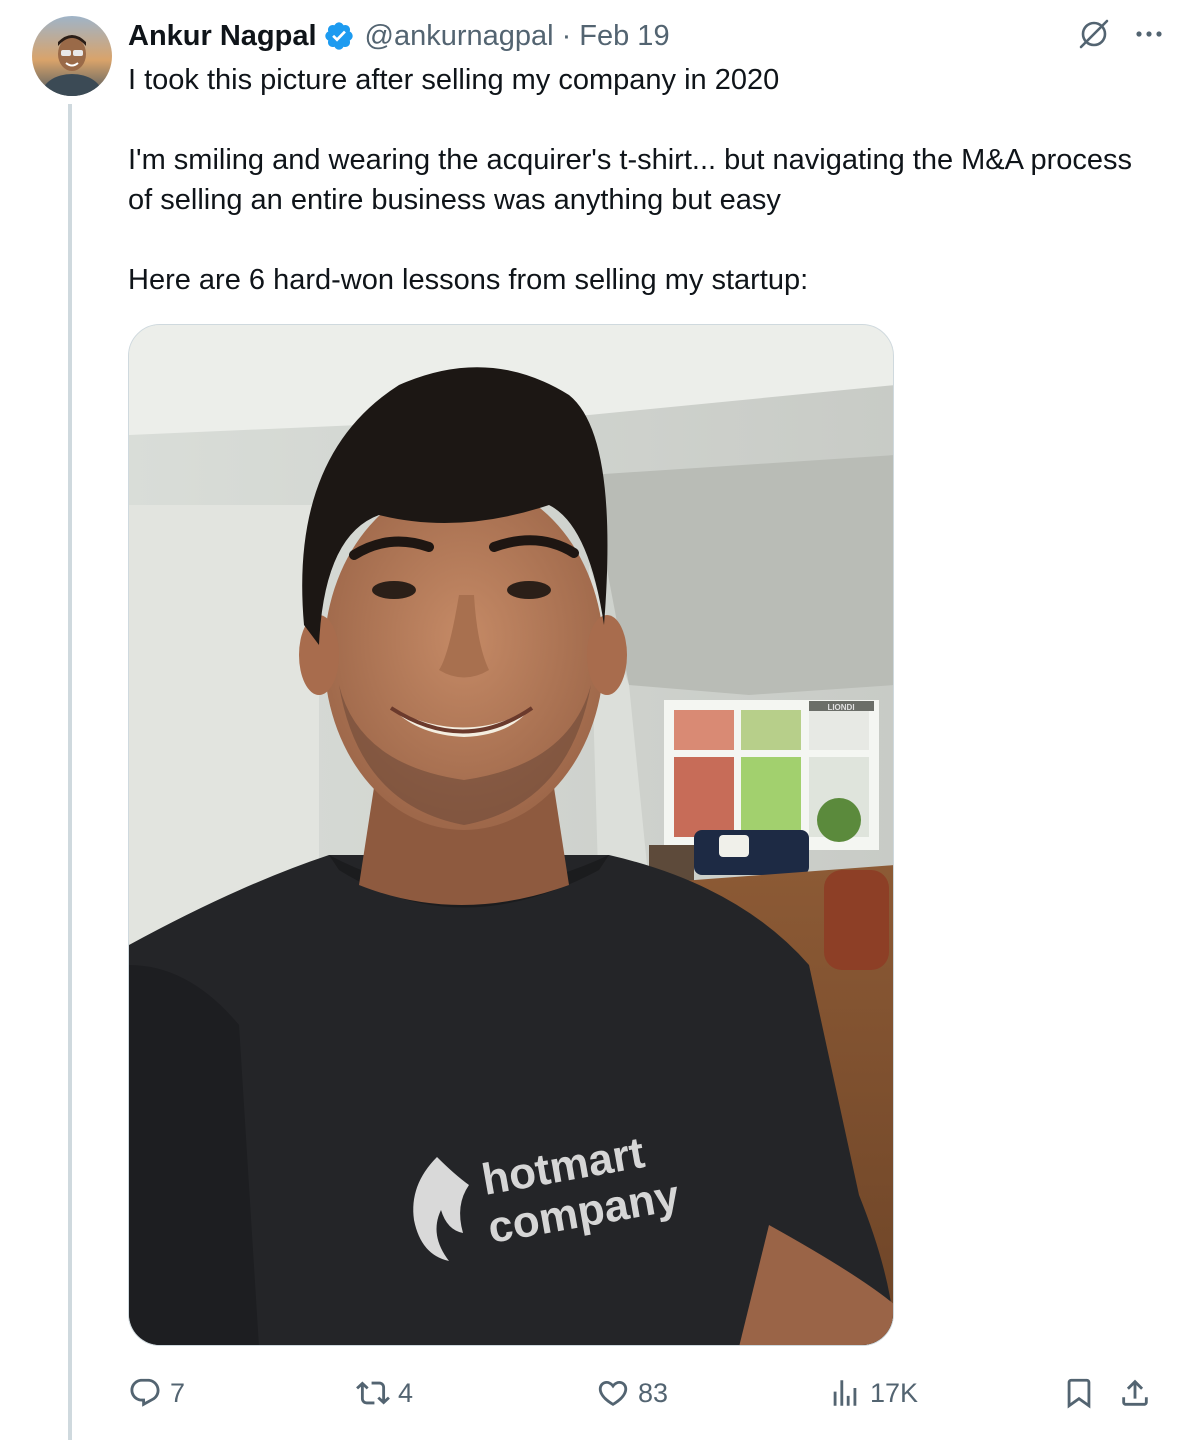  Describe the element at coordinates (1120, 34) in the screenshot. I see `top-actions` at that location.